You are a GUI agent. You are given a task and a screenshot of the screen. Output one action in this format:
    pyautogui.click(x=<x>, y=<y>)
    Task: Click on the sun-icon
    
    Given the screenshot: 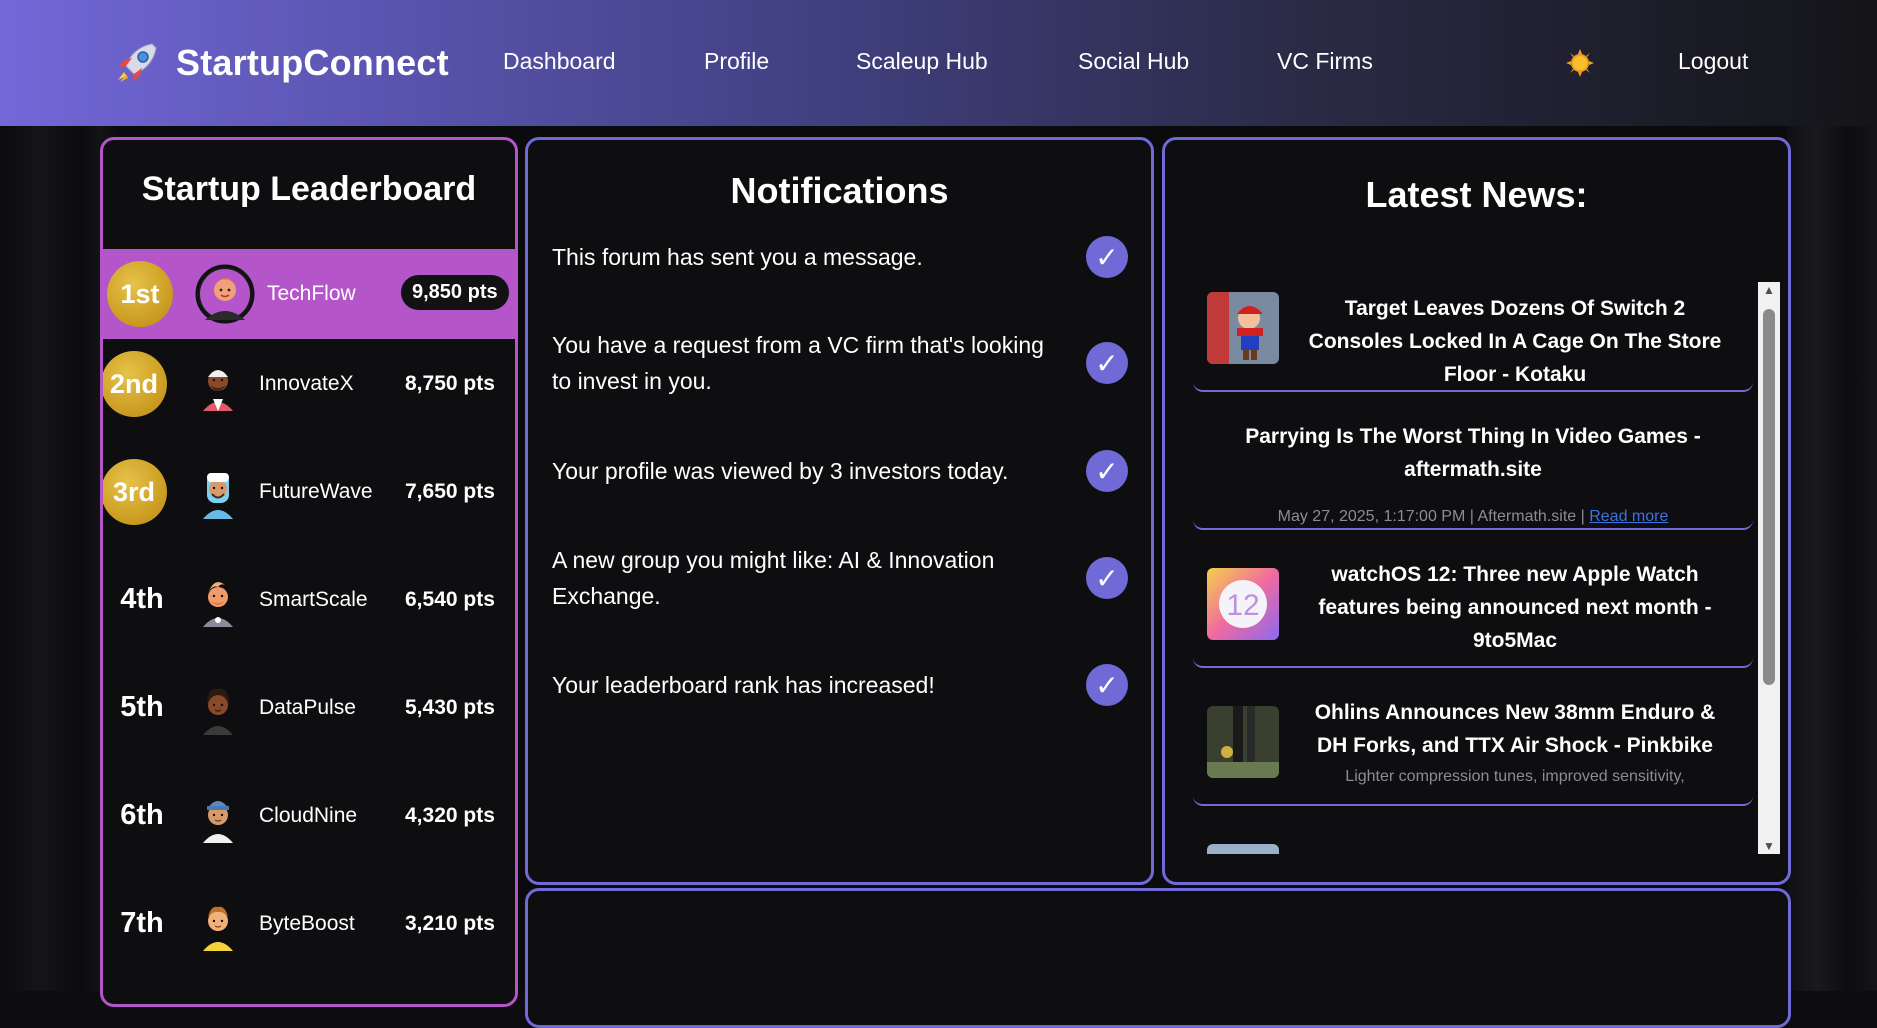 What is the action you would take?
    pyautogui.click(x=1580, y=63)
    